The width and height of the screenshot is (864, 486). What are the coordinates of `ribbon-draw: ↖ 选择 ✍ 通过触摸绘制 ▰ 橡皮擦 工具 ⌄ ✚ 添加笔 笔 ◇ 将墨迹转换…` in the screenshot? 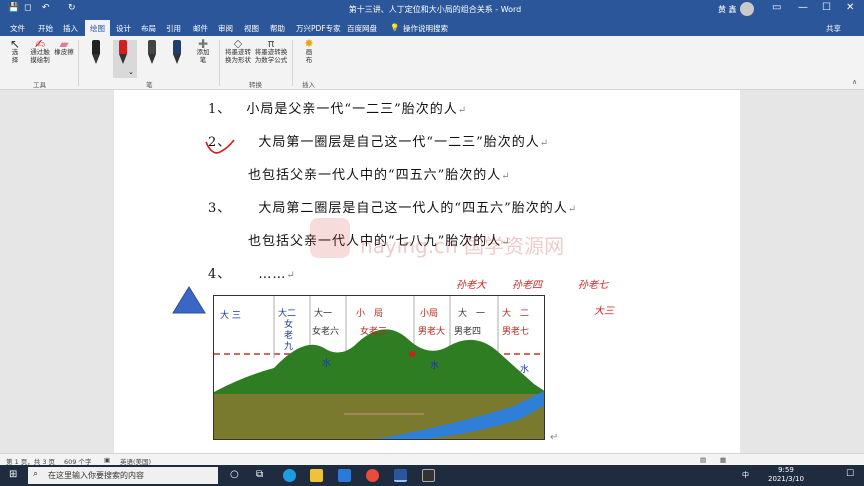 It's located at (432, 63).